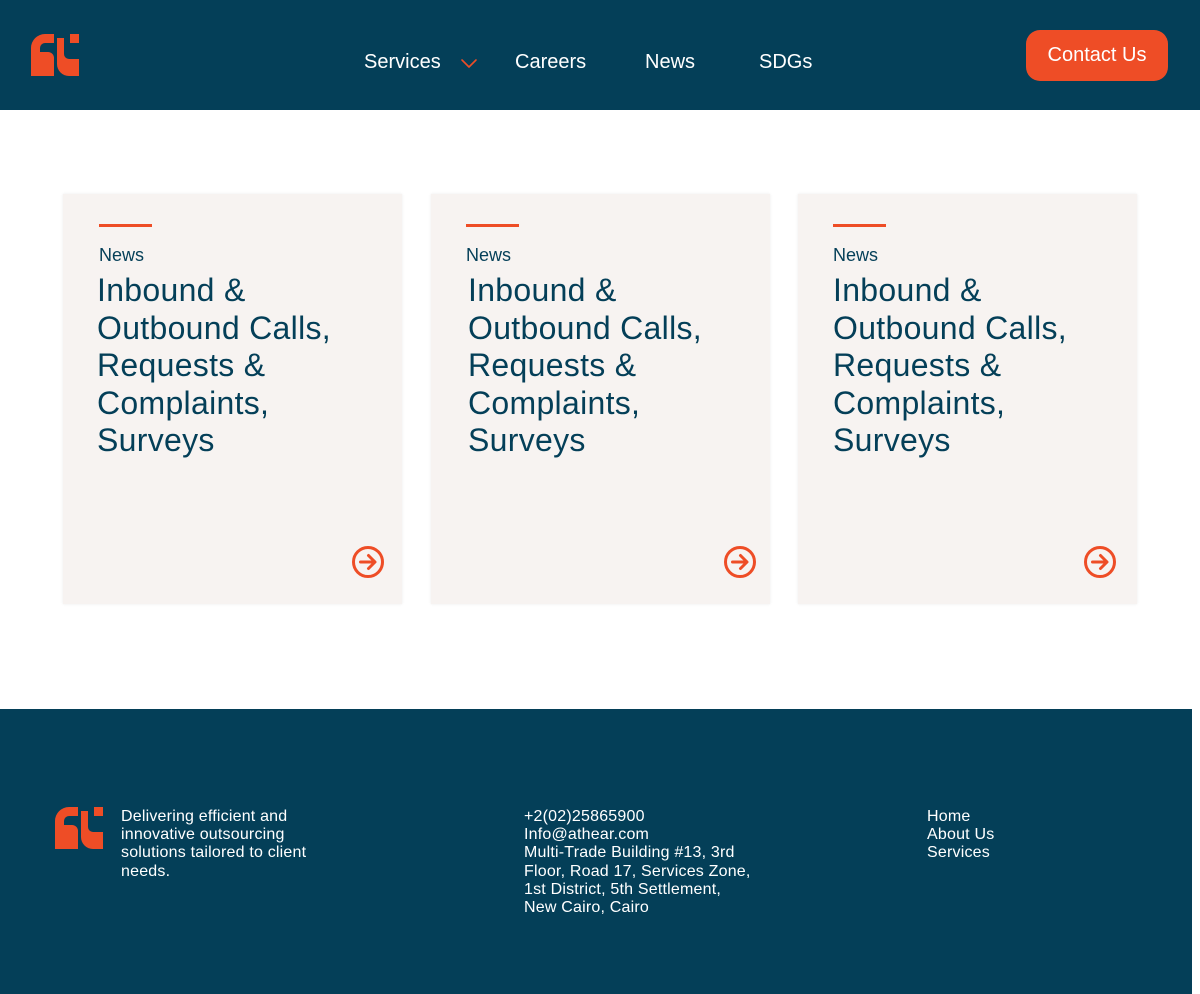 This screenshot has width=1200, height=994. Describe the element at coordinates (1007, 853) in the screenshot. I see `footer-link-services: Services` at that location.